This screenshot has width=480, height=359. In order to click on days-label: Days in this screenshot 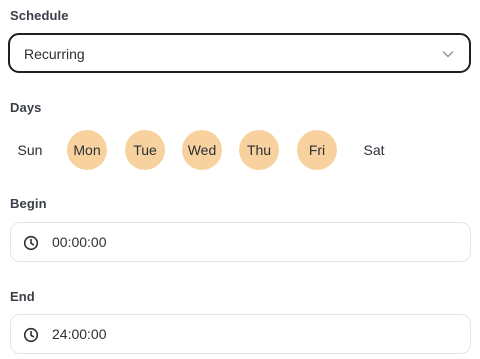, I will do `click(26, 107)`.